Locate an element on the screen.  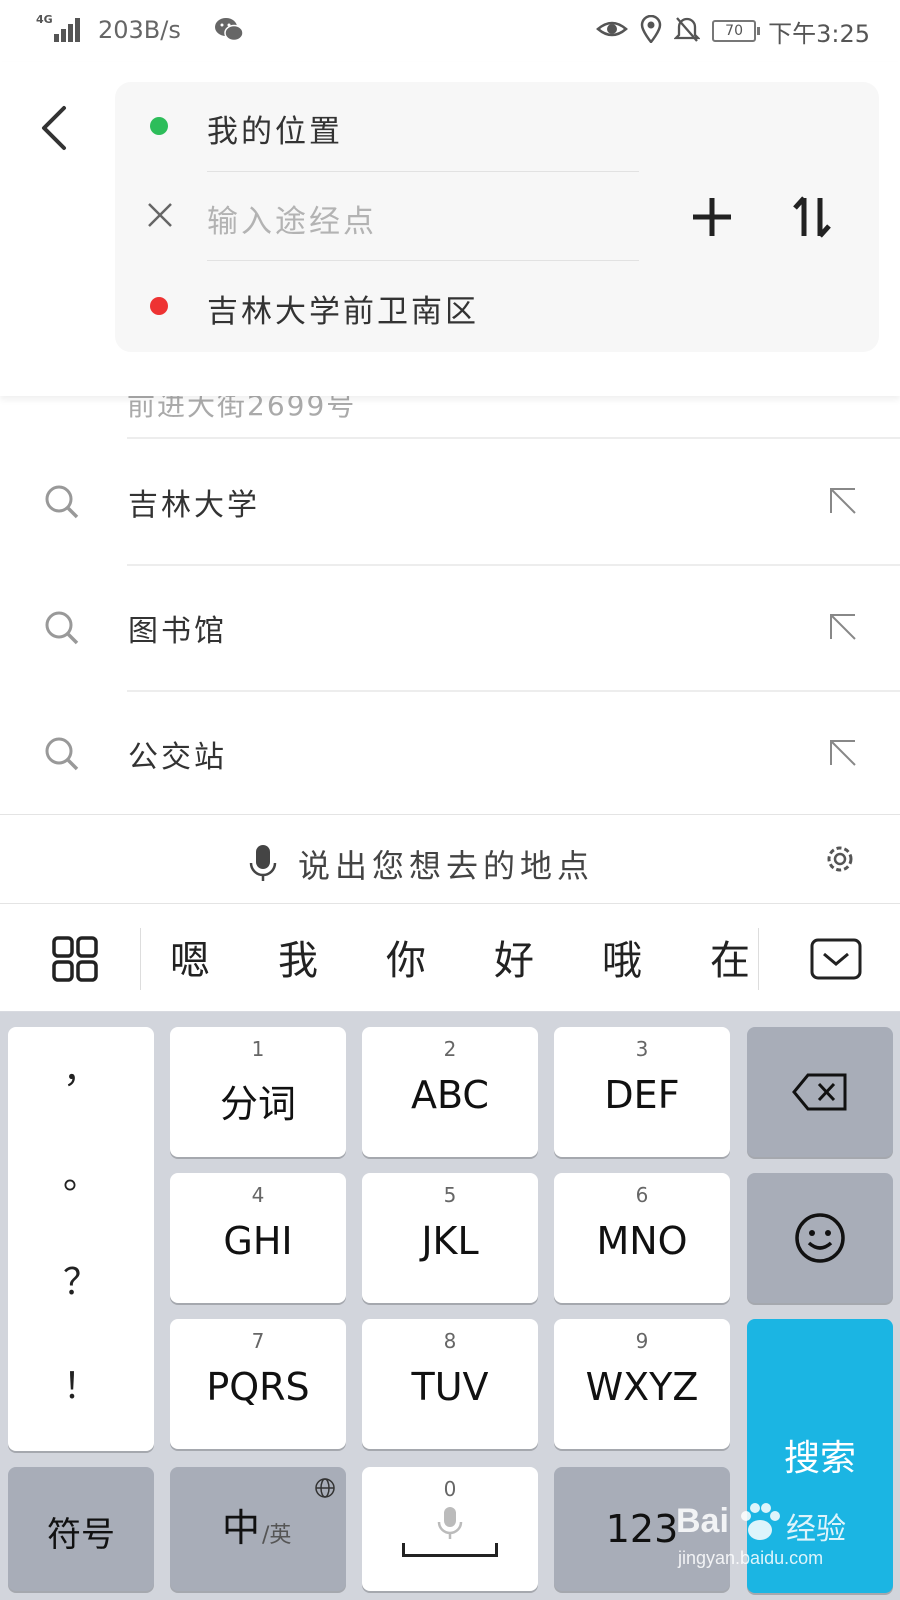
swap-route-button is located at coordinates (812, 217).